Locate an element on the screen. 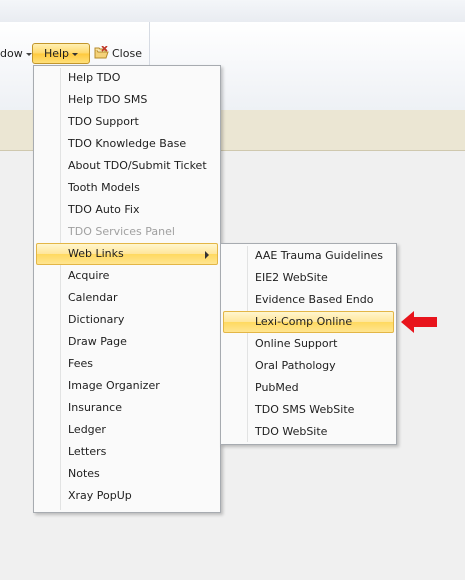  menu-item-label: TDO Auto Fix is located at coordinates (104, 209).